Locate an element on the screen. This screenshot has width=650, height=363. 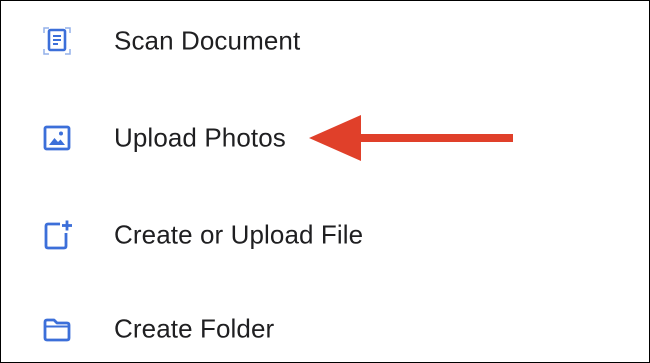
scan-document-icon is located at coordinates (57, 41).